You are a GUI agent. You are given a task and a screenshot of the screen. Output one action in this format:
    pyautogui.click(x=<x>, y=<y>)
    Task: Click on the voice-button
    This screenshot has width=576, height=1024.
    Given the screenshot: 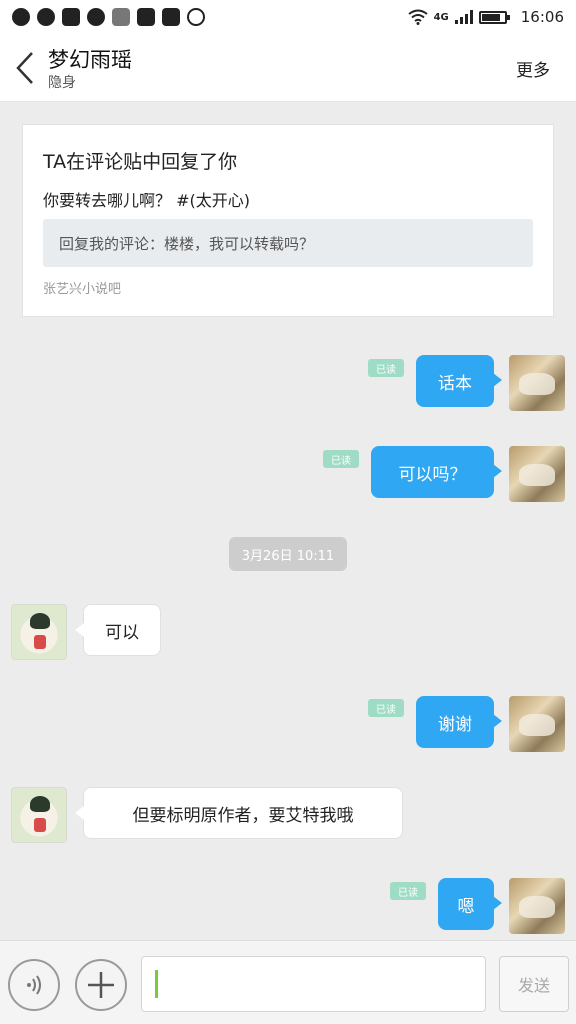 What is the action you would take?
    pyautogui.click(x=34, y=985)
    